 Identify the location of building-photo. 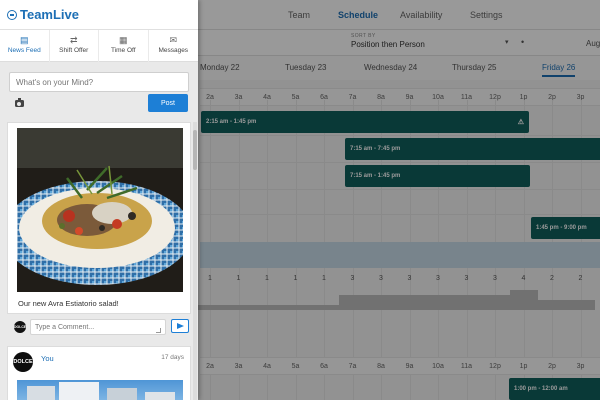
(100, 390).